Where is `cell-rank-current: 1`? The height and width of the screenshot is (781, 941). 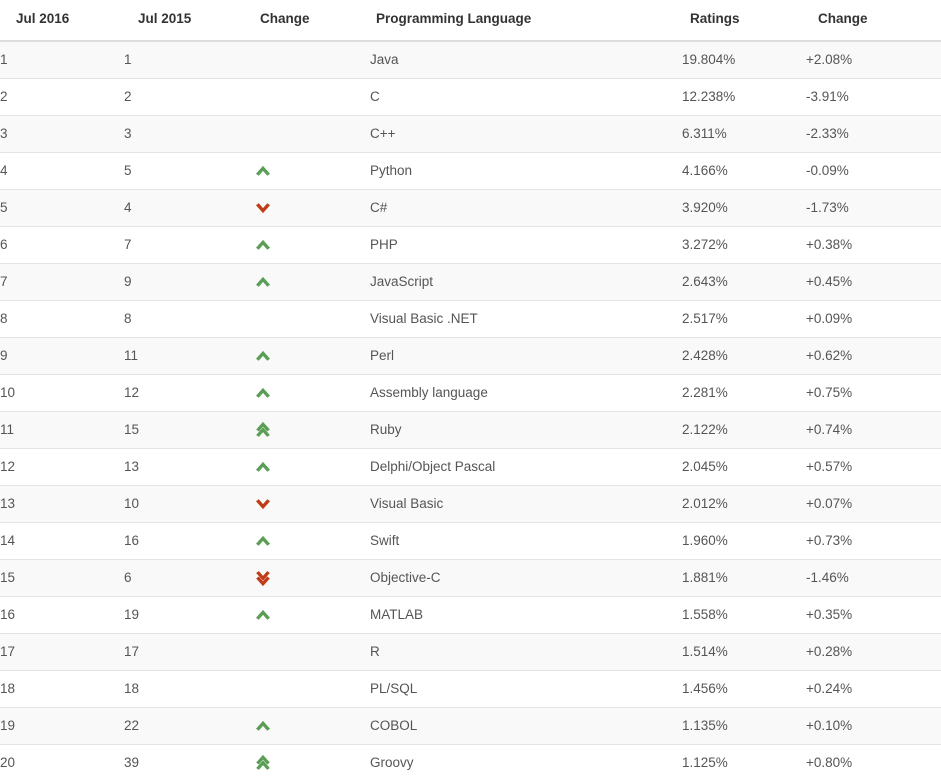
cell-rank-current: 1 is located at coordinates (62, 60).